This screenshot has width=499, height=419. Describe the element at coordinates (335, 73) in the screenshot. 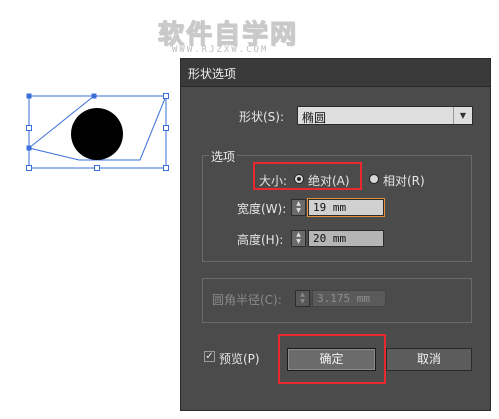

I see `dialog-titlebar: 形状选项` at that location.